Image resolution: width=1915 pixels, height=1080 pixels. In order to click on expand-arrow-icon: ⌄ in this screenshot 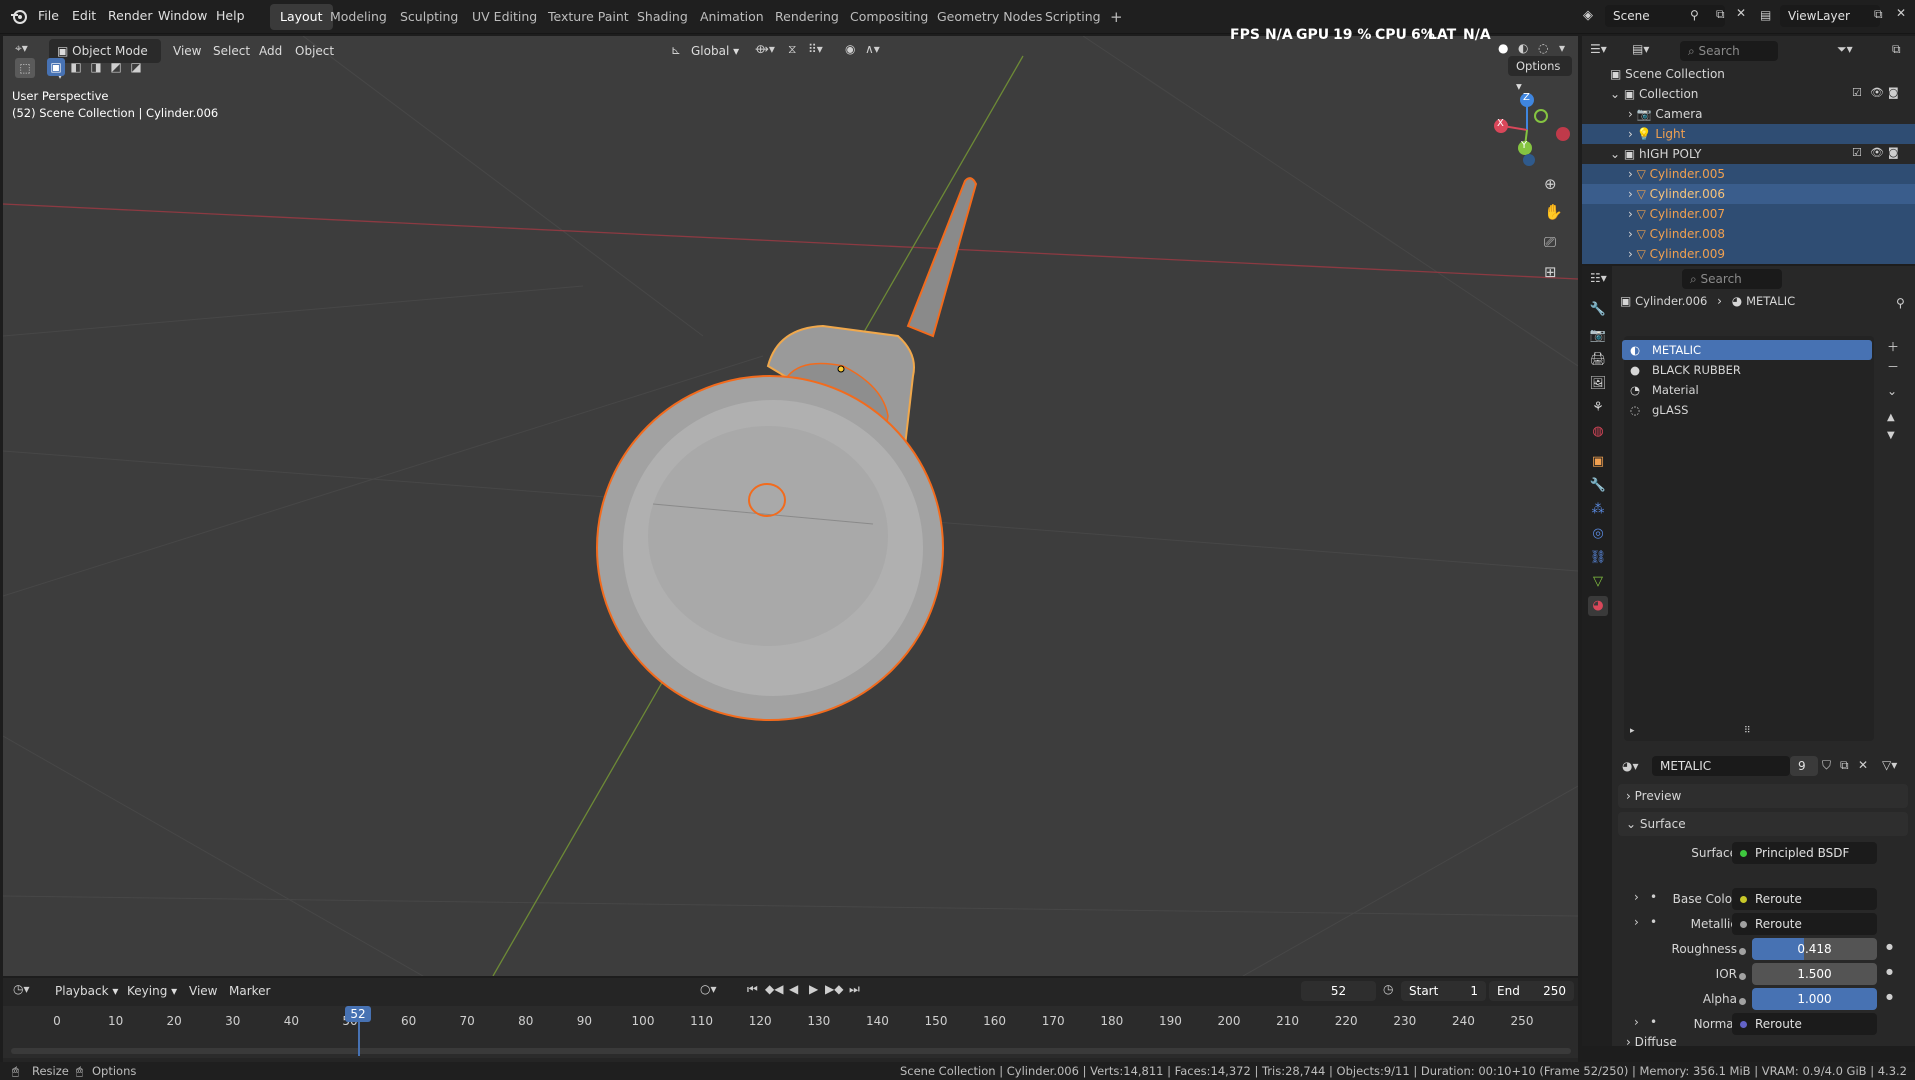, I will do `click(1617, 94)`.